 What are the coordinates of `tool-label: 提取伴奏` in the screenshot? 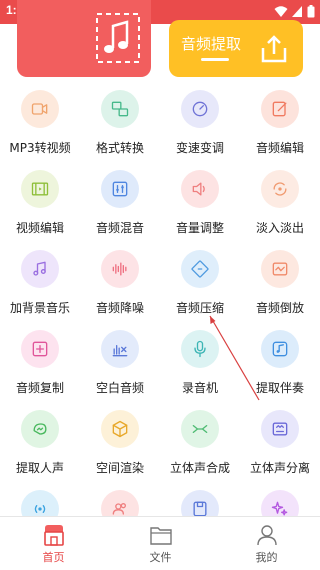 It's located at (279, 388).